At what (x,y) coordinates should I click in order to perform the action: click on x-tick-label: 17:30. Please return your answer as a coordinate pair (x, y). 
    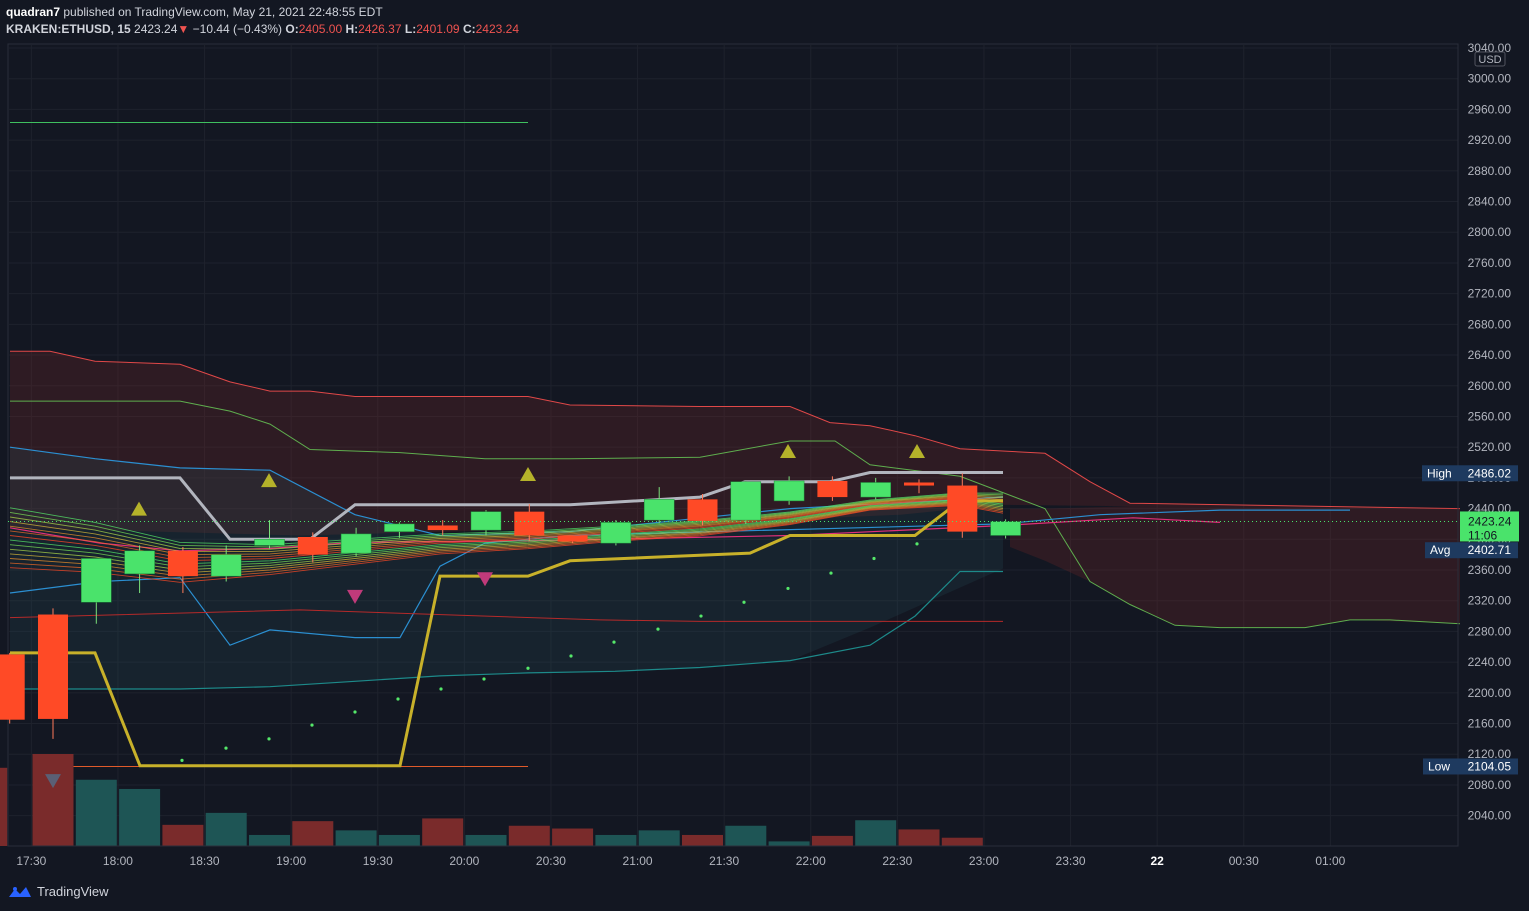
    Looking at the image, I should click on (31, 861).